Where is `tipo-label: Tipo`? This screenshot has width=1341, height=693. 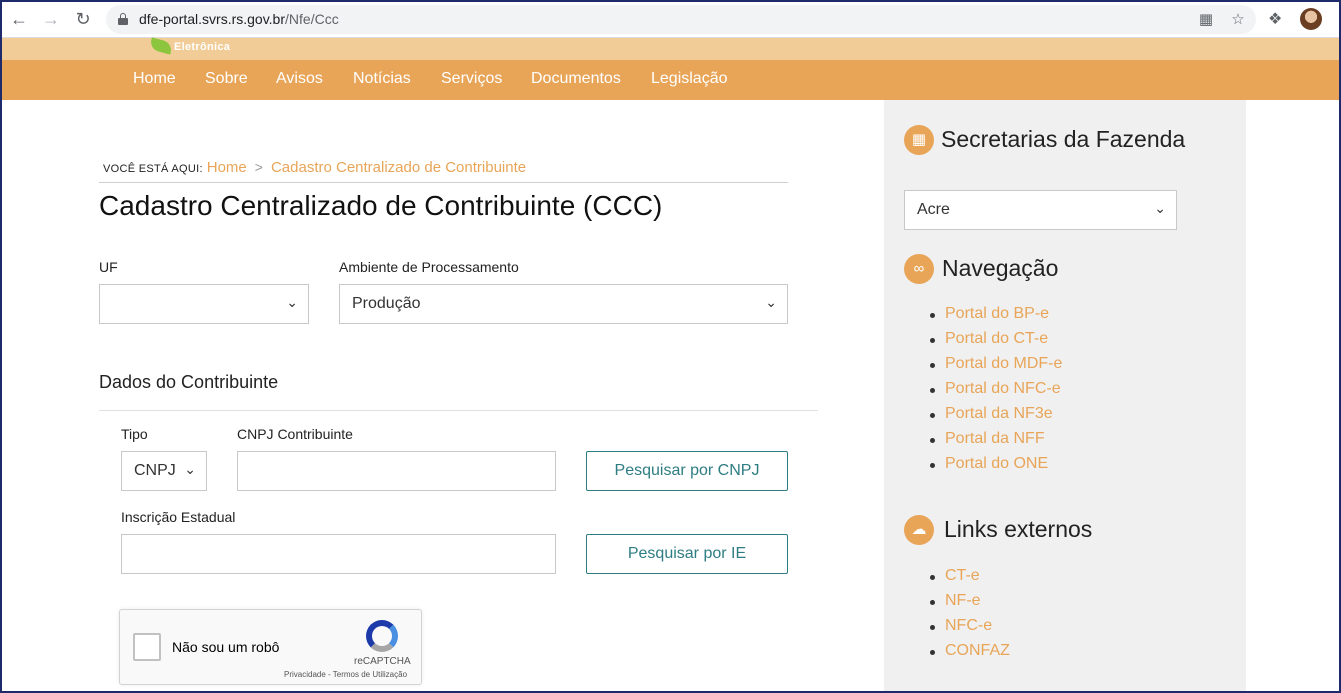
tipo-label: Tipo is located at coordinates (134, 434).